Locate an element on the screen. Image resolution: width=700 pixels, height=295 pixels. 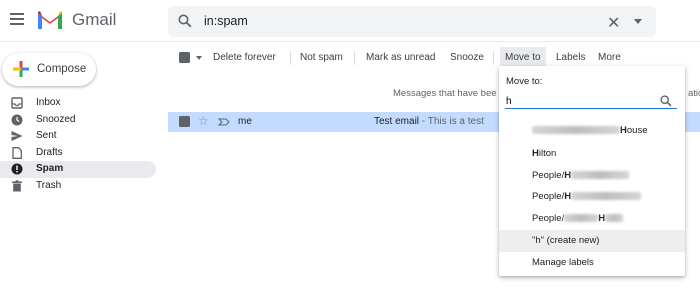
move-to-button: Move to is located at coordinates (523, 57).